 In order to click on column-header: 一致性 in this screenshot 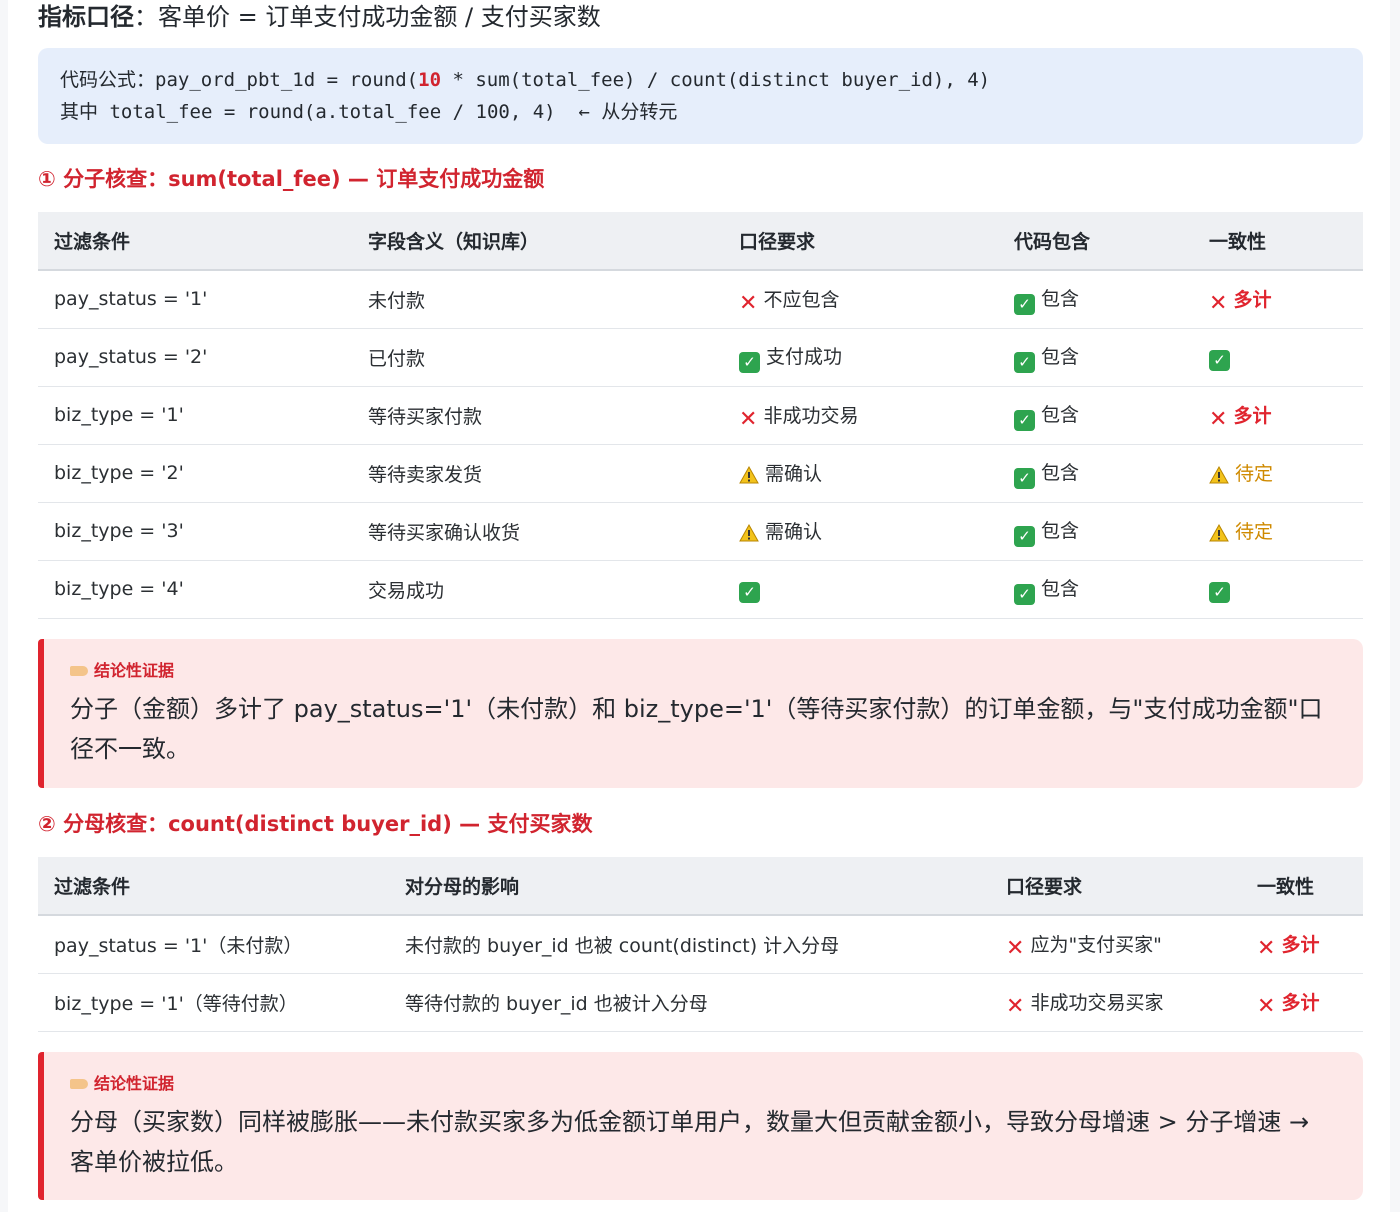, I will do `click(1302, 886)`.